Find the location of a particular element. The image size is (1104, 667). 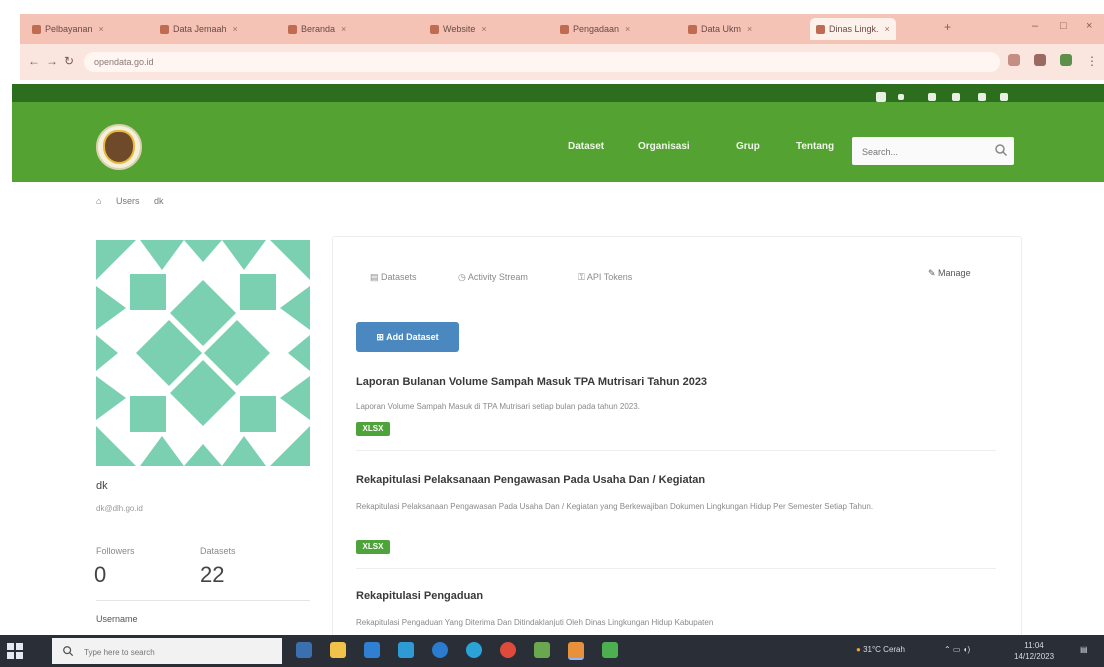

back-icon: ← is located at coordinates (34, 61).